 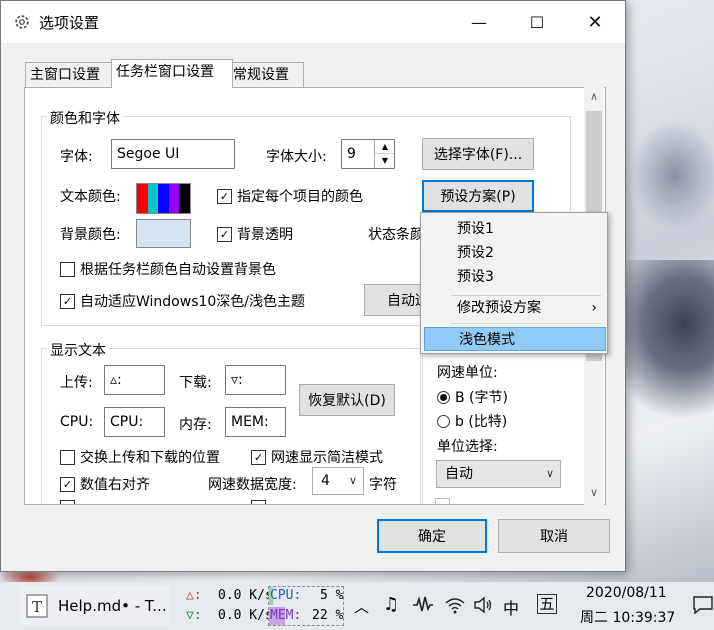 I want to click on bg-transparent-label: 背景透明, so click(x=265, y=235).